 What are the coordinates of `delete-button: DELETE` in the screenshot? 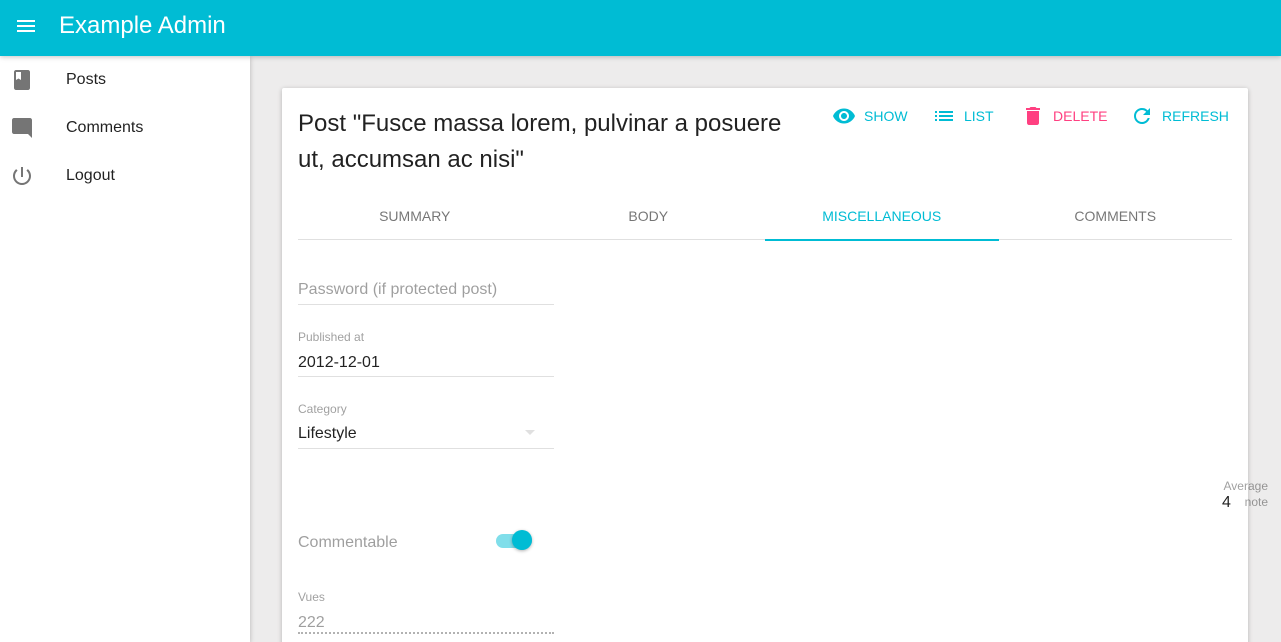 It's located at (1064, 116).